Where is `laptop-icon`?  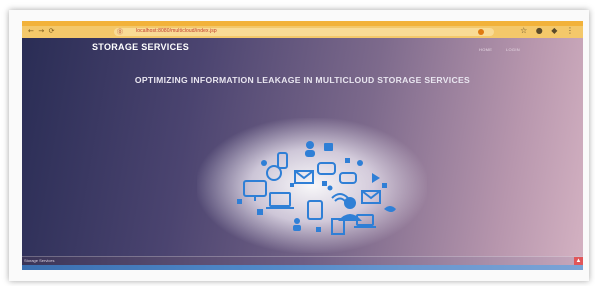 laptop-icon is located at coordinates (280, 199).